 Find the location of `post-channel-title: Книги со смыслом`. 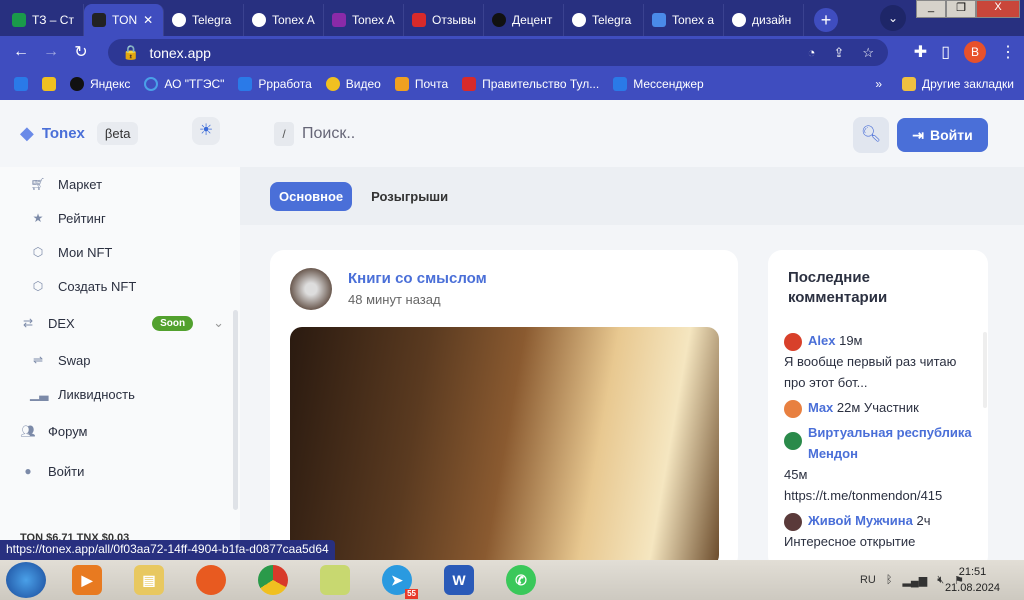

post-channel-title: Книги со смыслом is located at coordinates (417, 278).